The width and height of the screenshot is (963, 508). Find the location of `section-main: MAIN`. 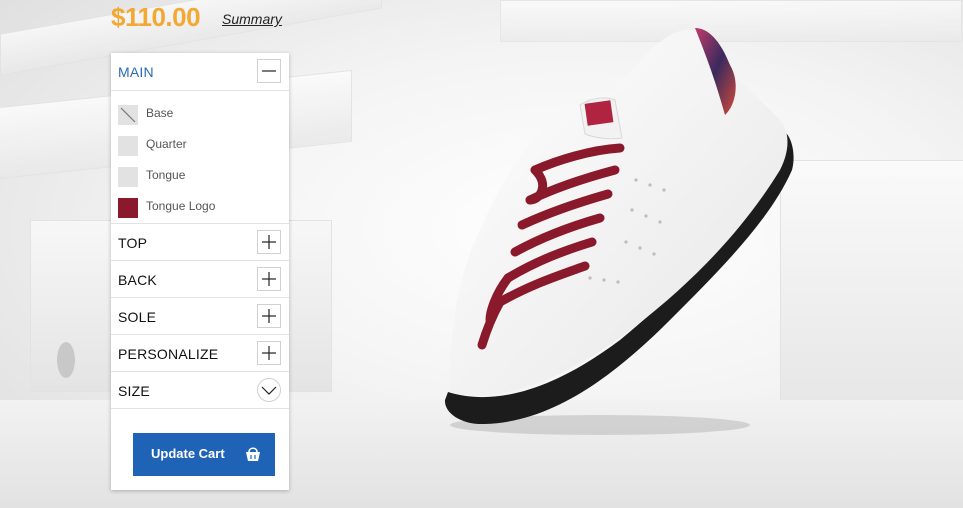

section-main: MAIN is located at coordinates (200, 72).